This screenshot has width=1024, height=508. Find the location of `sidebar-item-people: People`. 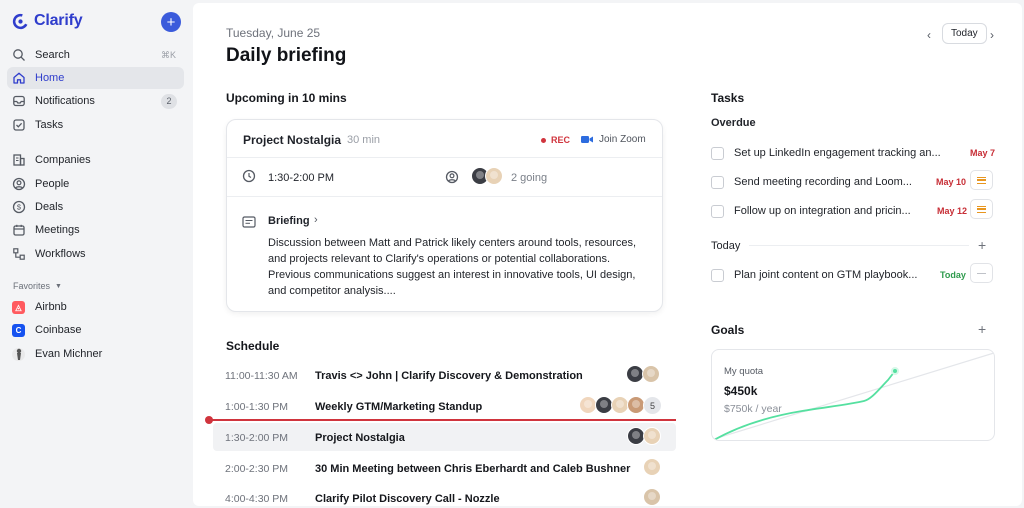

sidebar-item-people: People is located at coordinates (95, 184).